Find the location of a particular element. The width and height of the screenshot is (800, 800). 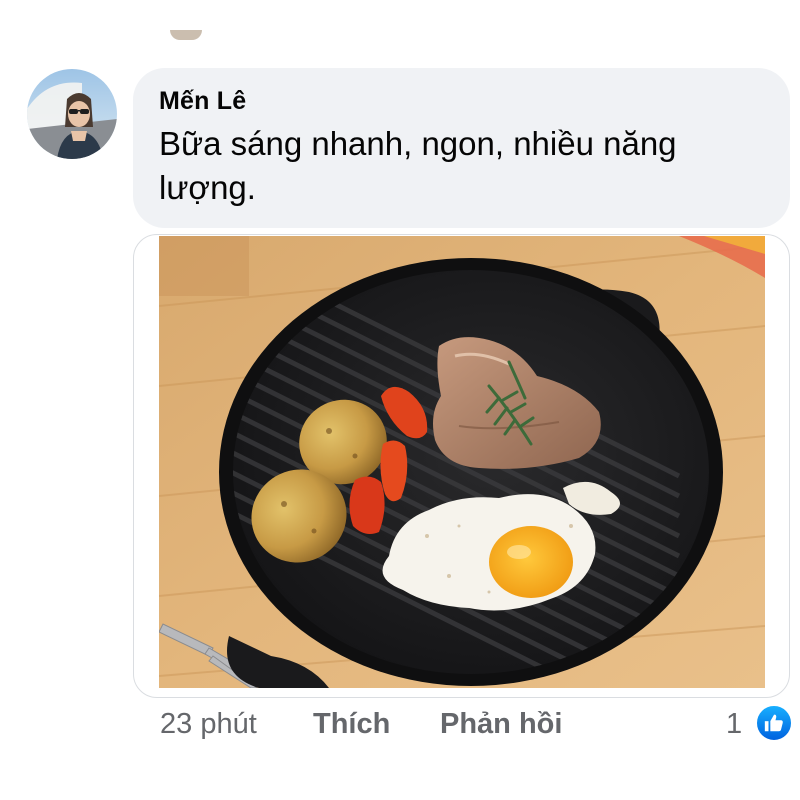

comment-author-name: Mến Lê is located at coordinates (459, 101).